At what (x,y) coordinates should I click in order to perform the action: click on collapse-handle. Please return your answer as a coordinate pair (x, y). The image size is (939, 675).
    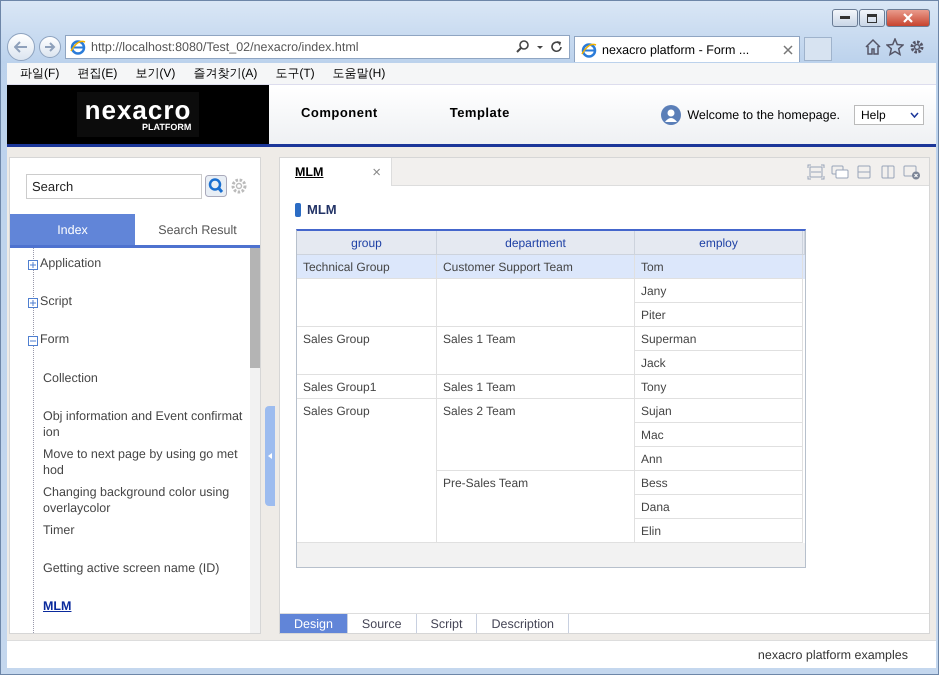
    Looking at the image, I should click on (270, 456).